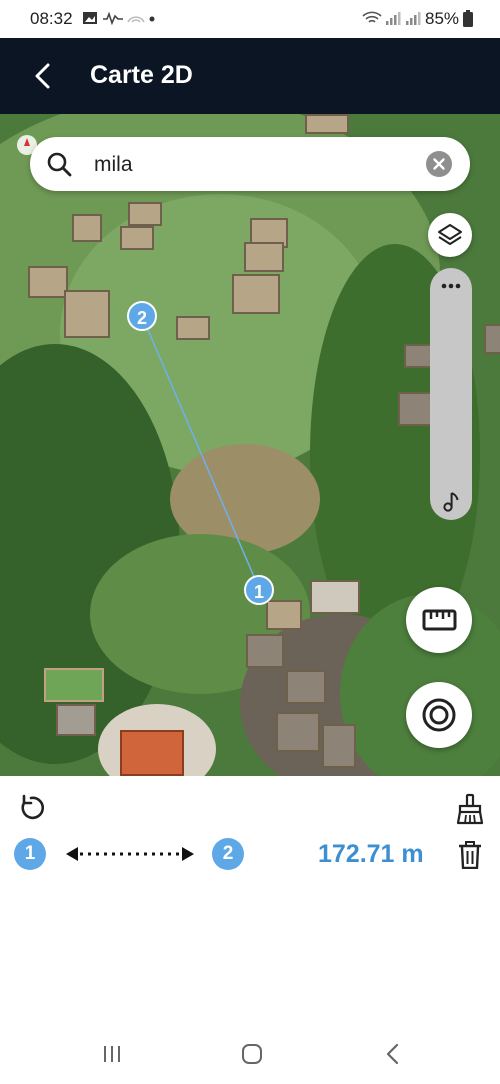  I want to click on target-icon, so click(439, 715).